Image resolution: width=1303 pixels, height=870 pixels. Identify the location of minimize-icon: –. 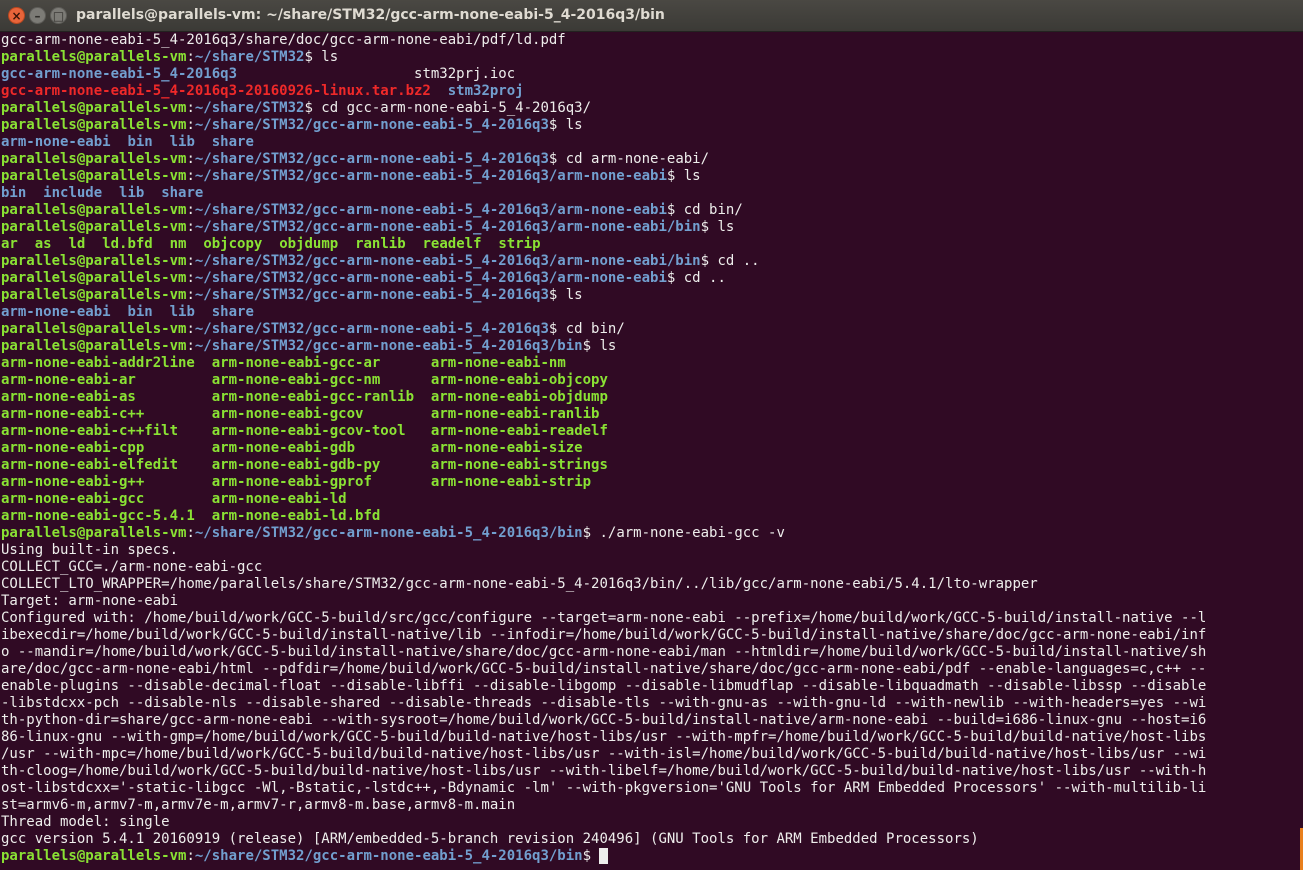
(37, 15).